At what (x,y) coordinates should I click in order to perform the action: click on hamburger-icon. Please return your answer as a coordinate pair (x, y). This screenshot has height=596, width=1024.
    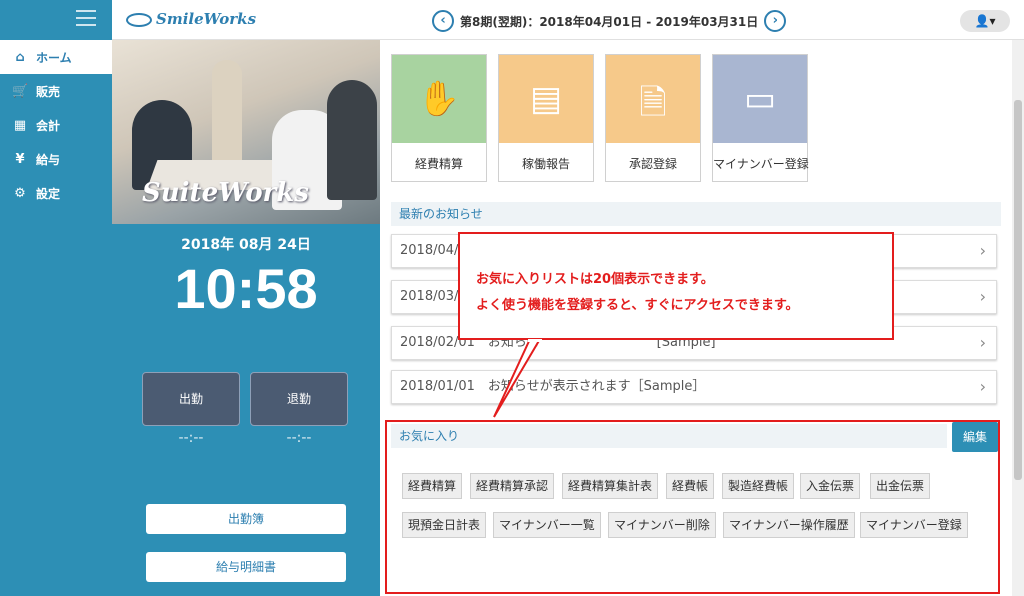
    Looking at the image, I should click on (86, 18).